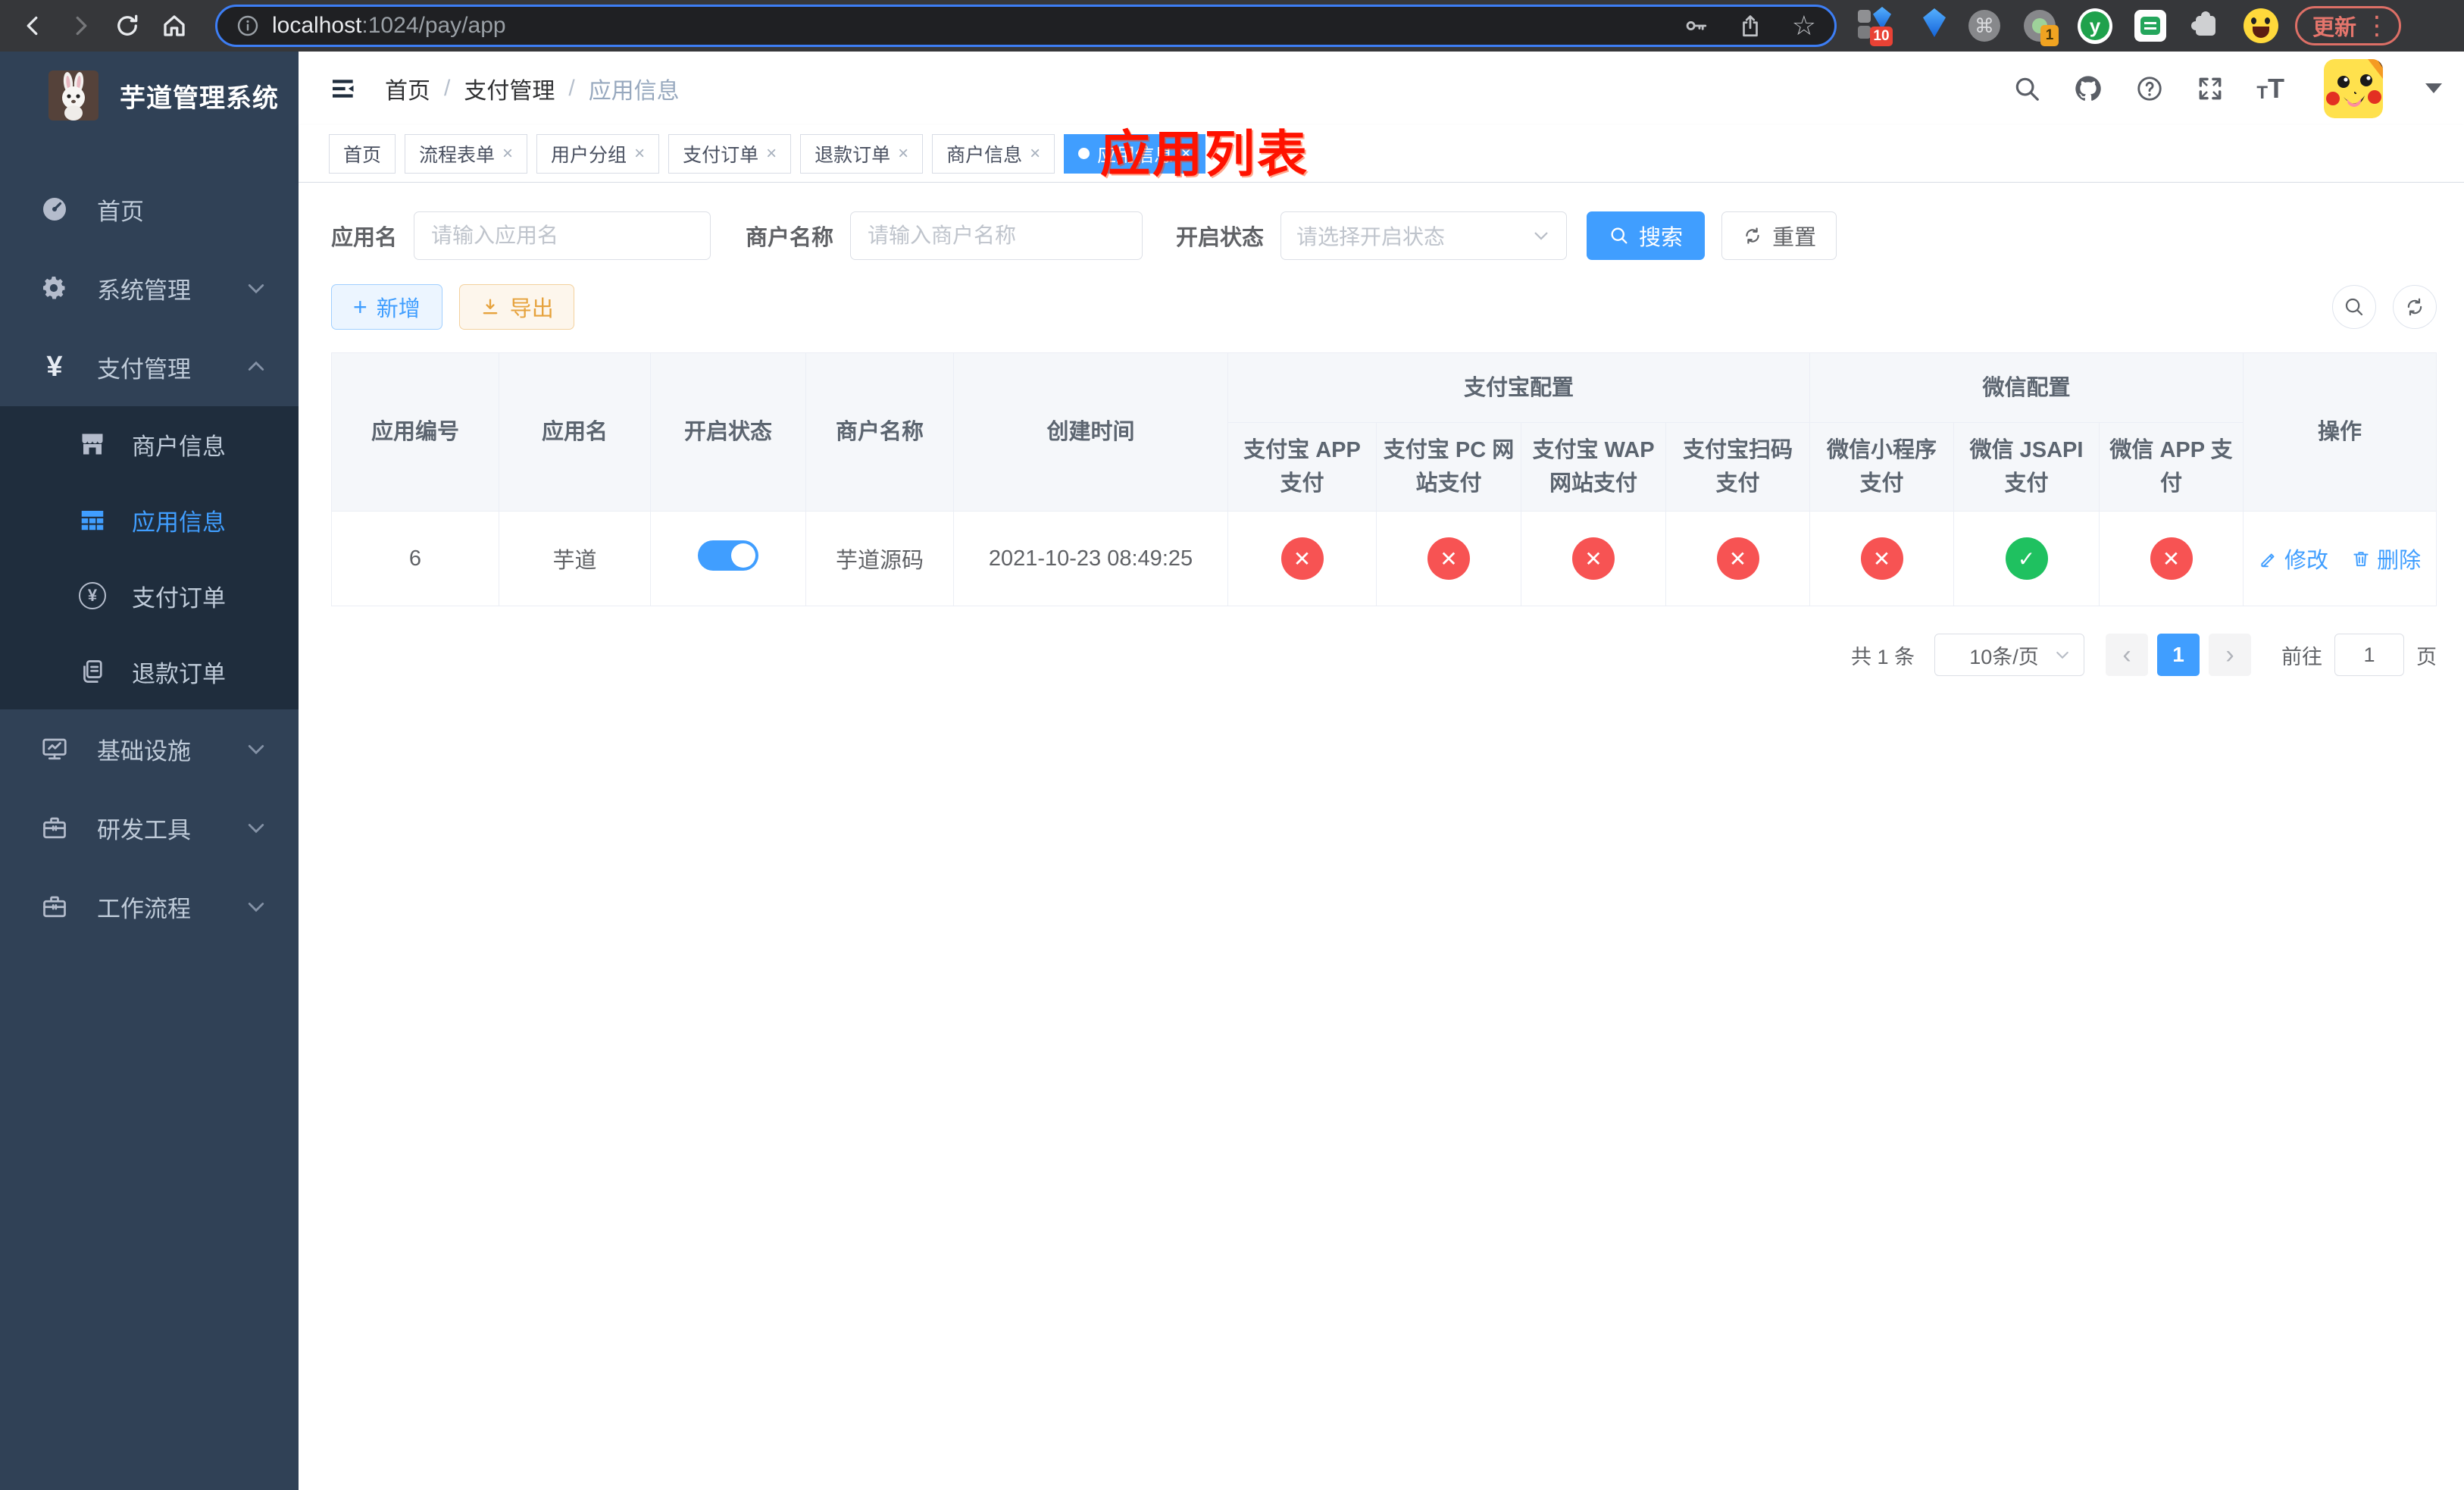  I want to click on help-icon, so click(2149, 88).